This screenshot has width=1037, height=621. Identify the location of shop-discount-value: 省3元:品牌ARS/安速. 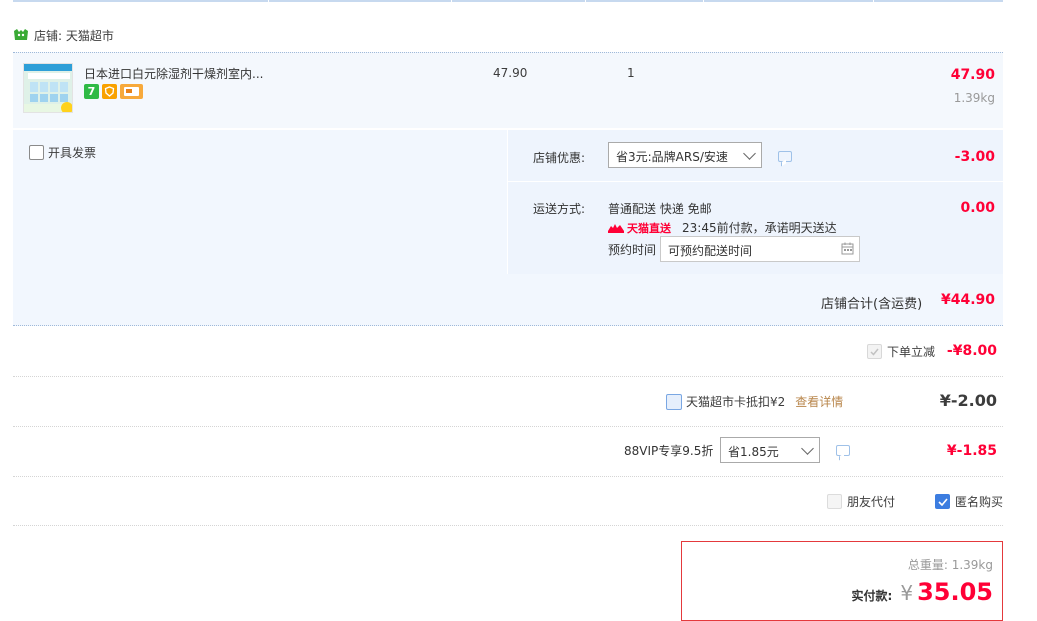
(672, 157).